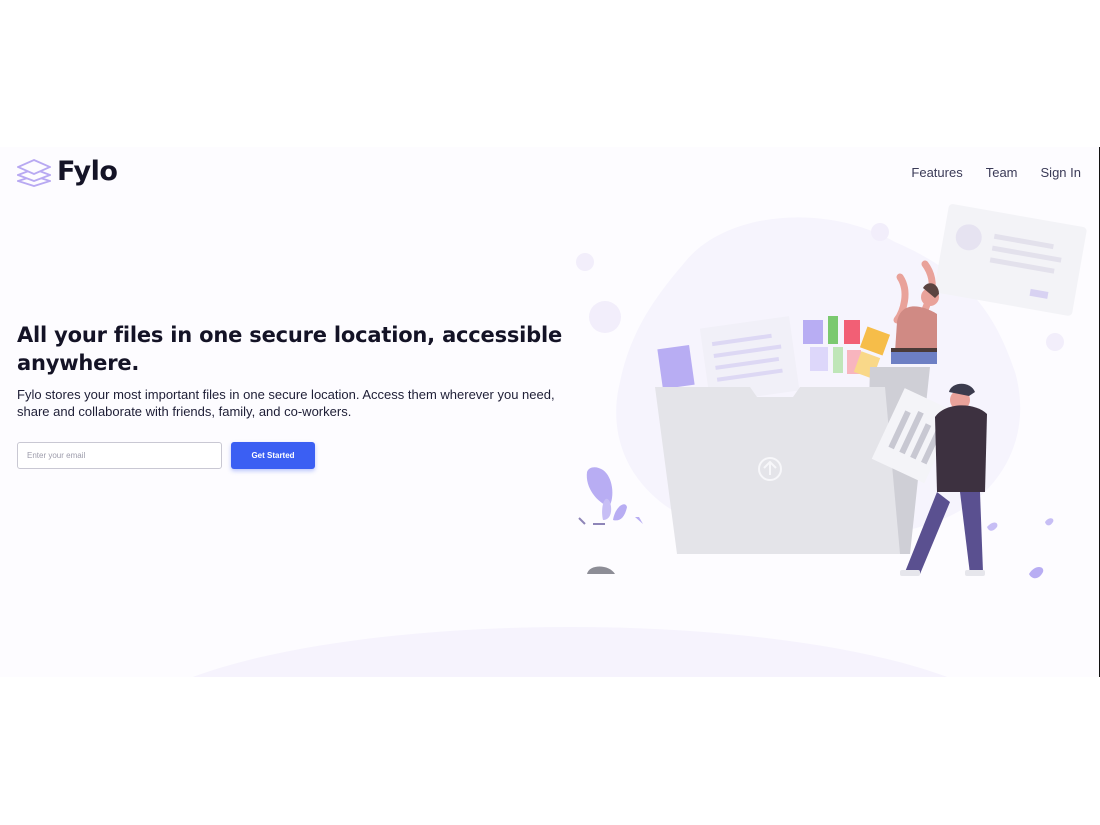 This screenshot has height=825, width=1100. What do you see at coordinates (34, 172) in the screenshot?
I see `stacked-layers-icon` at bounding box center [34, 172].